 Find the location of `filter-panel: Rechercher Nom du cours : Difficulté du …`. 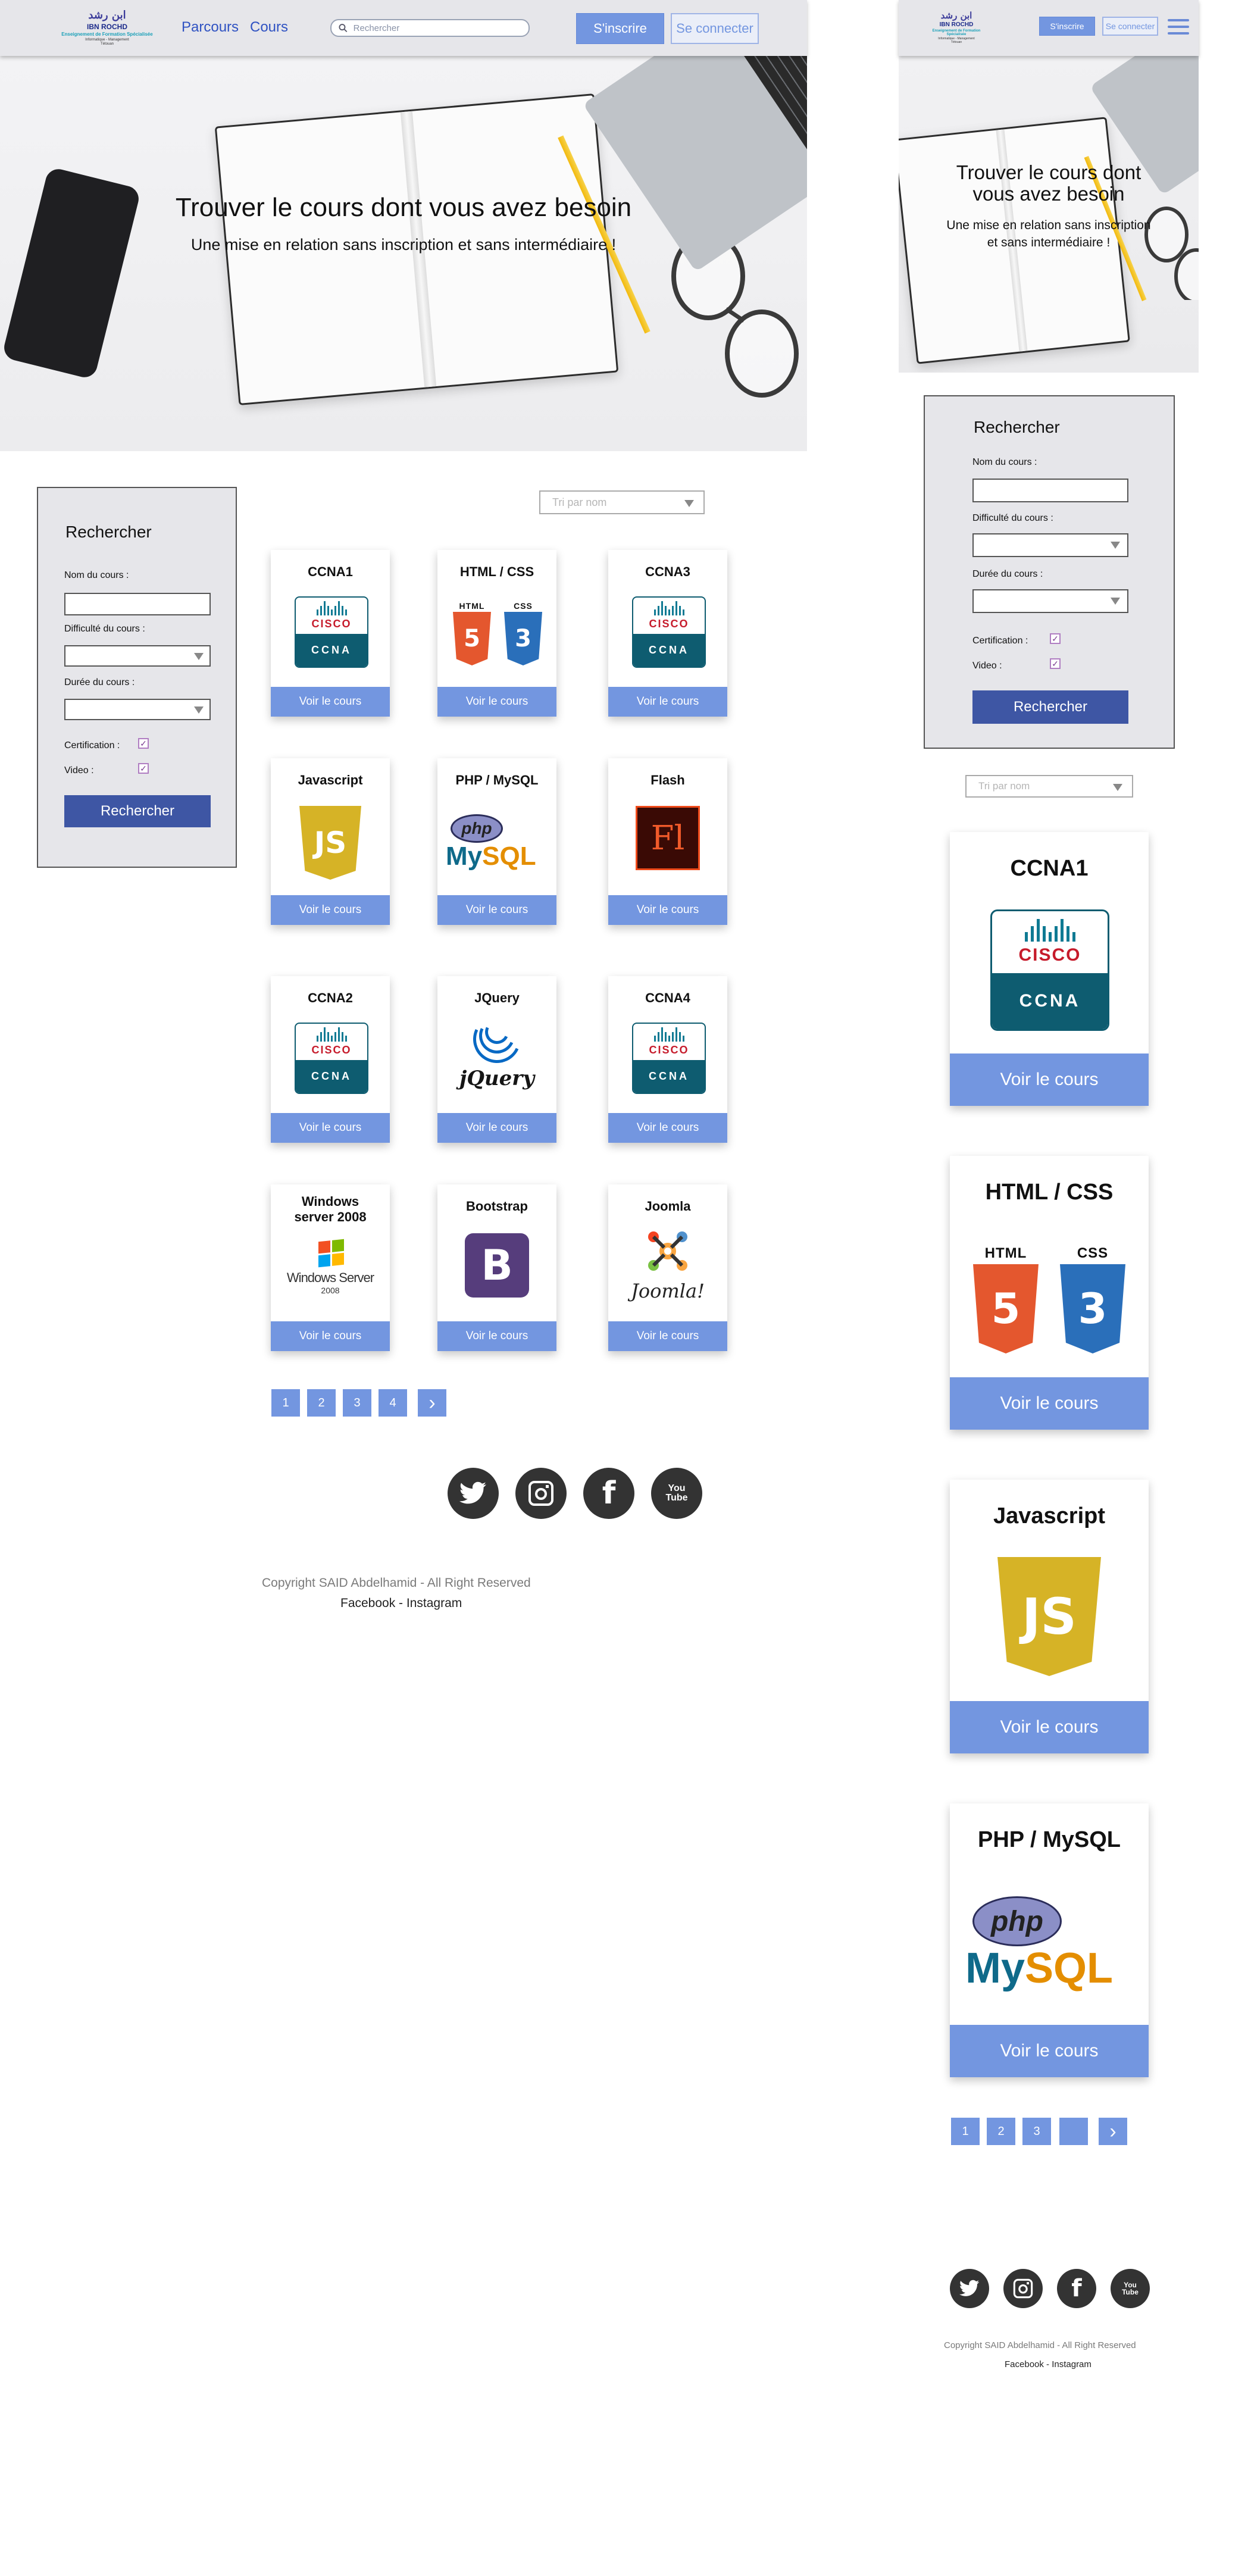

filter-panel: Rechercher Nom du cours : Difficulté du … is located at coordinates (137, 677).